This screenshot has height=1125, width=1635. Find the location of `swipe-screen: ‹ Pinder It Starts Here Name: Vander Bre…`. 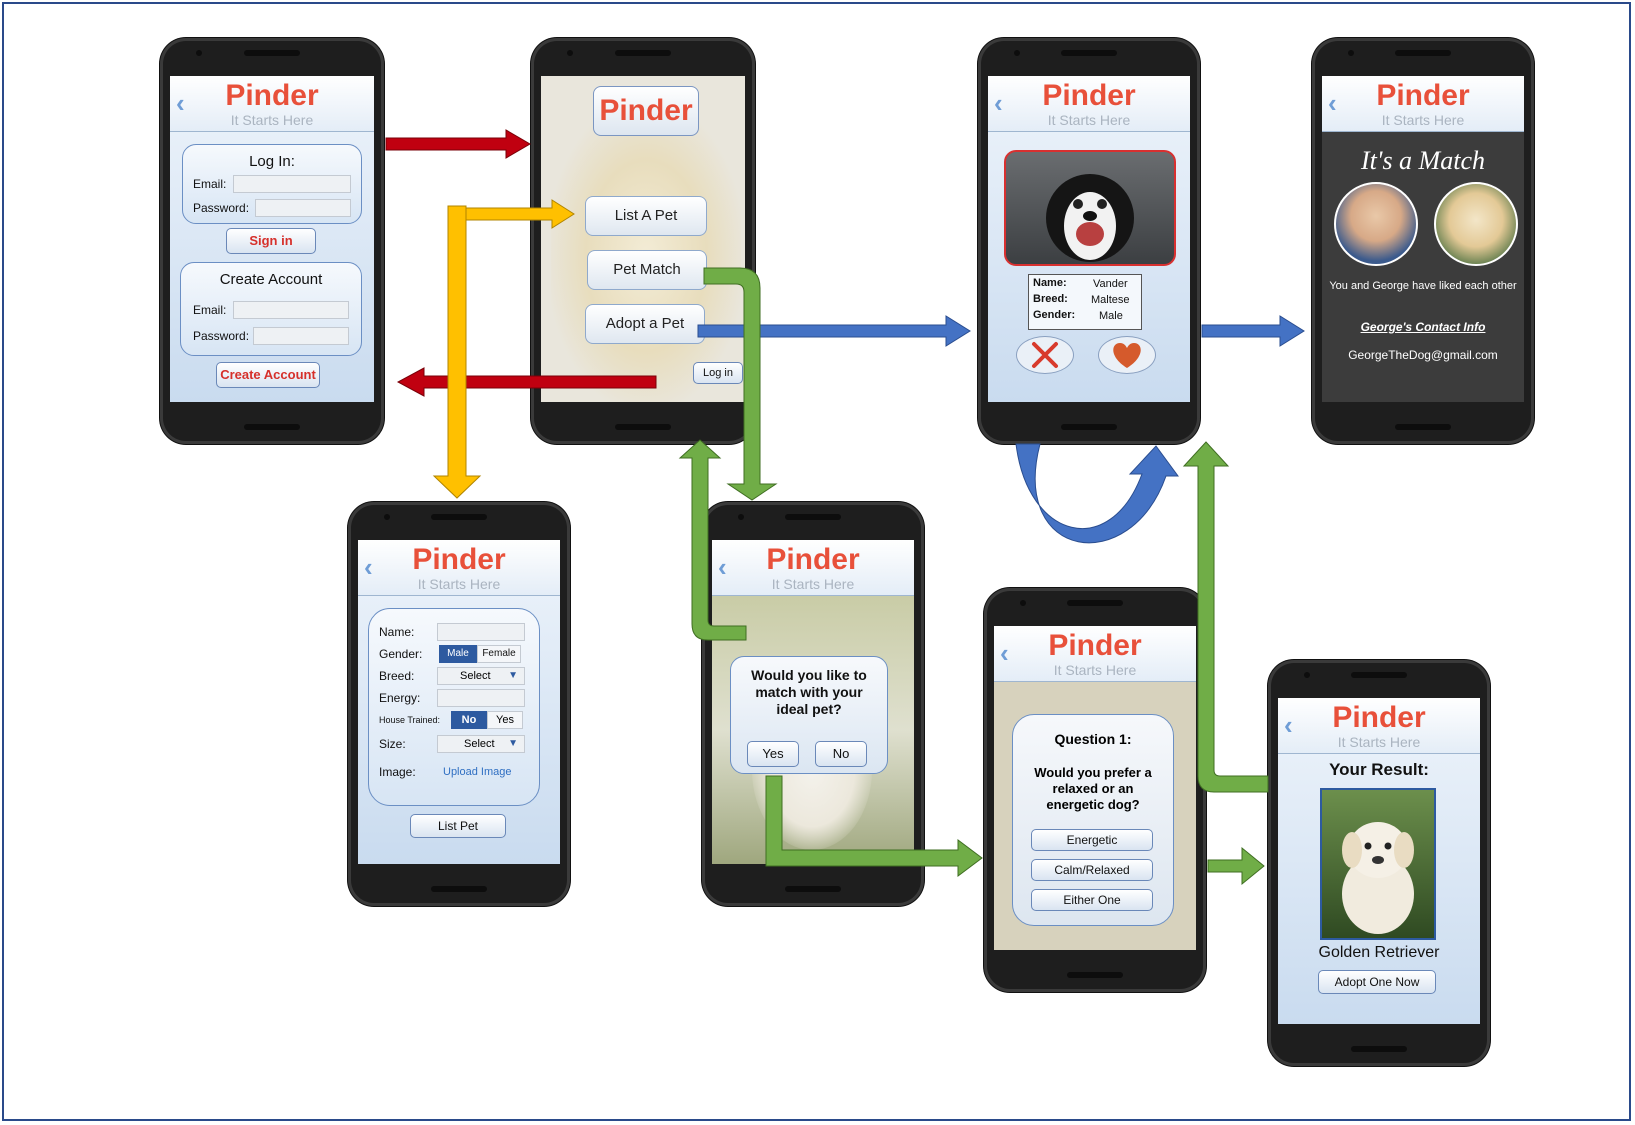

swipe-screen: ‹ Pinder It Starts Here Name: Vander Bre… is located at coordinates (1089, 239).